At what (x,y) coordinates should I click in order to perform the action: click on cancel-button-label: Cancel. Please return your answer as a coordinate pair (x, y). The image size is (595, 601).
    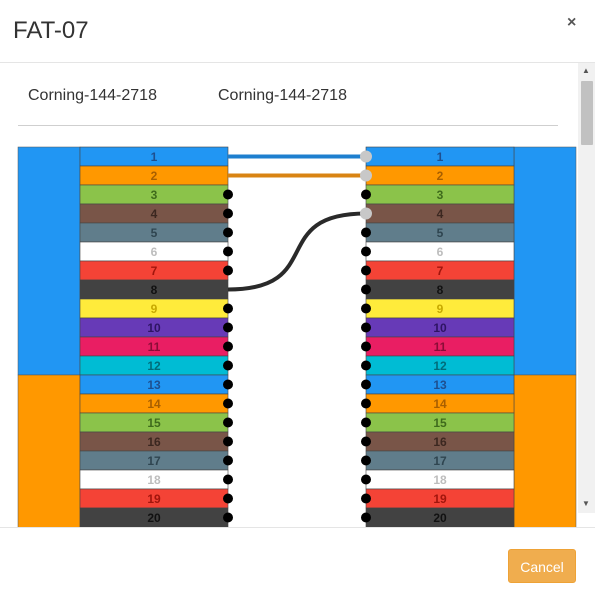
    Looking at the image, I should click on (542, 567).